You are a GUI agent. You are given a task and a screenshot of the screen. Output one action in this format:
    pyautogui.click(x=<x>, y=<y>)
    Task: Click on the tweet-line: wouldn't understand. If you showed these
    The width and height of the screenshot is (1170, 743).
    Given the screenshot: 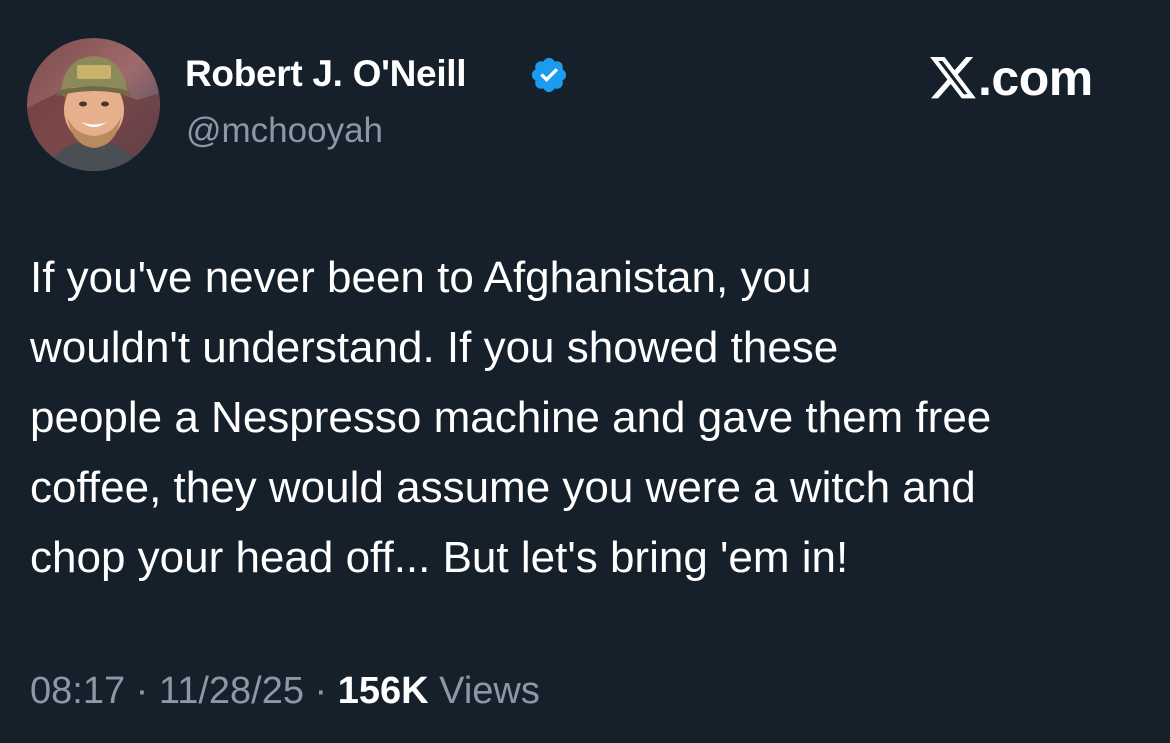 What is the action you would take?
    pyautogui.click(x=434, y=347)
    